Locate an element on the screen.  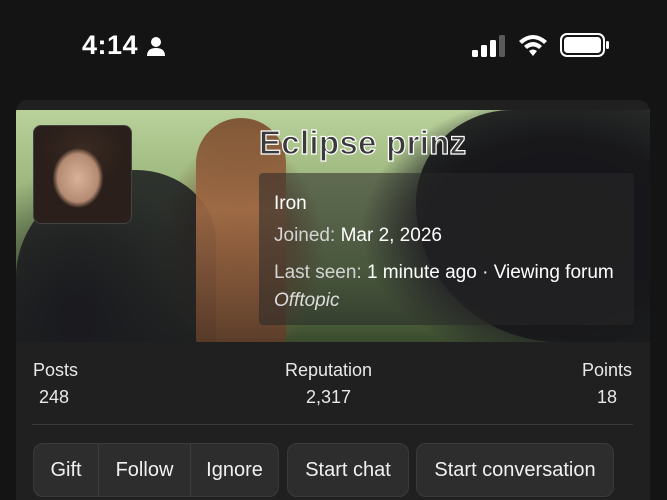
start-chat-button: Start chat is located at coordinates (348, 470).